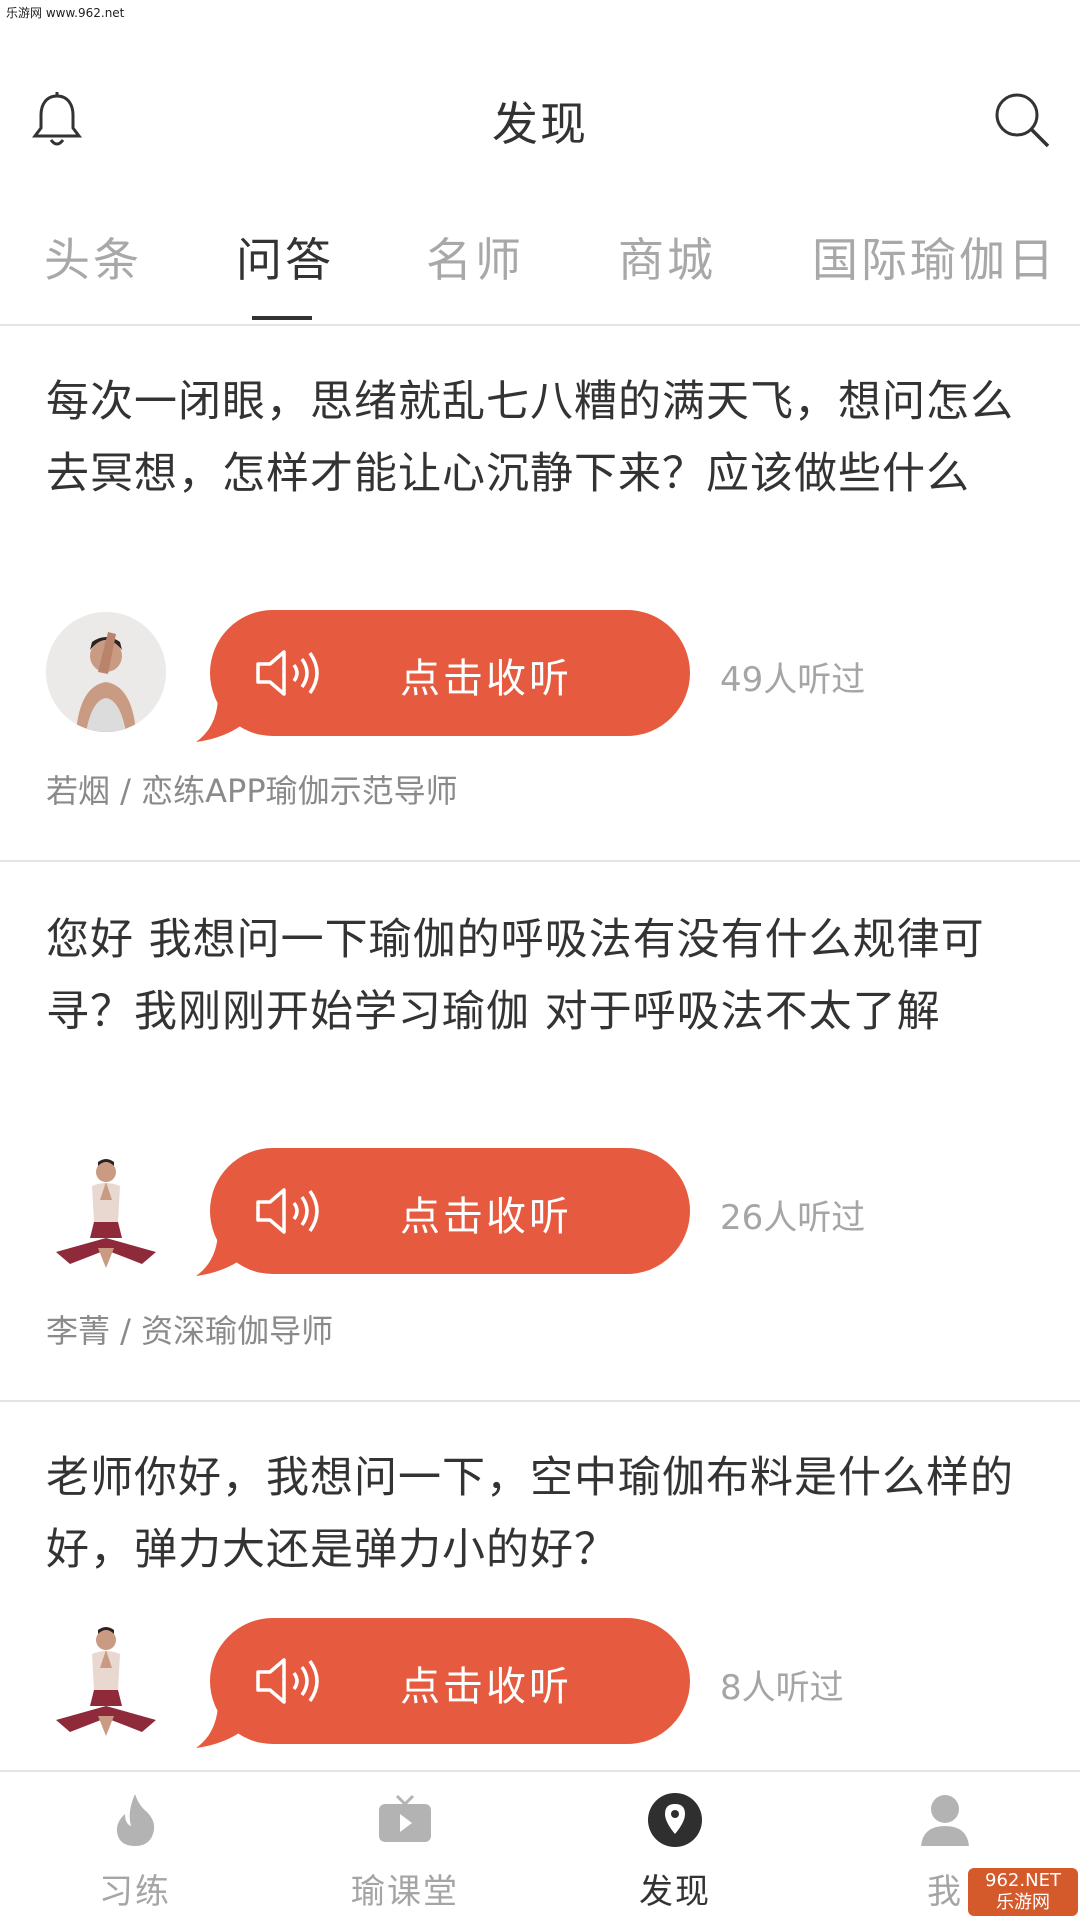  What do you see at coordinates (93, 257) in the screenshot?
I see `tab-headlines: 头条` at bounding box center [93, 257].